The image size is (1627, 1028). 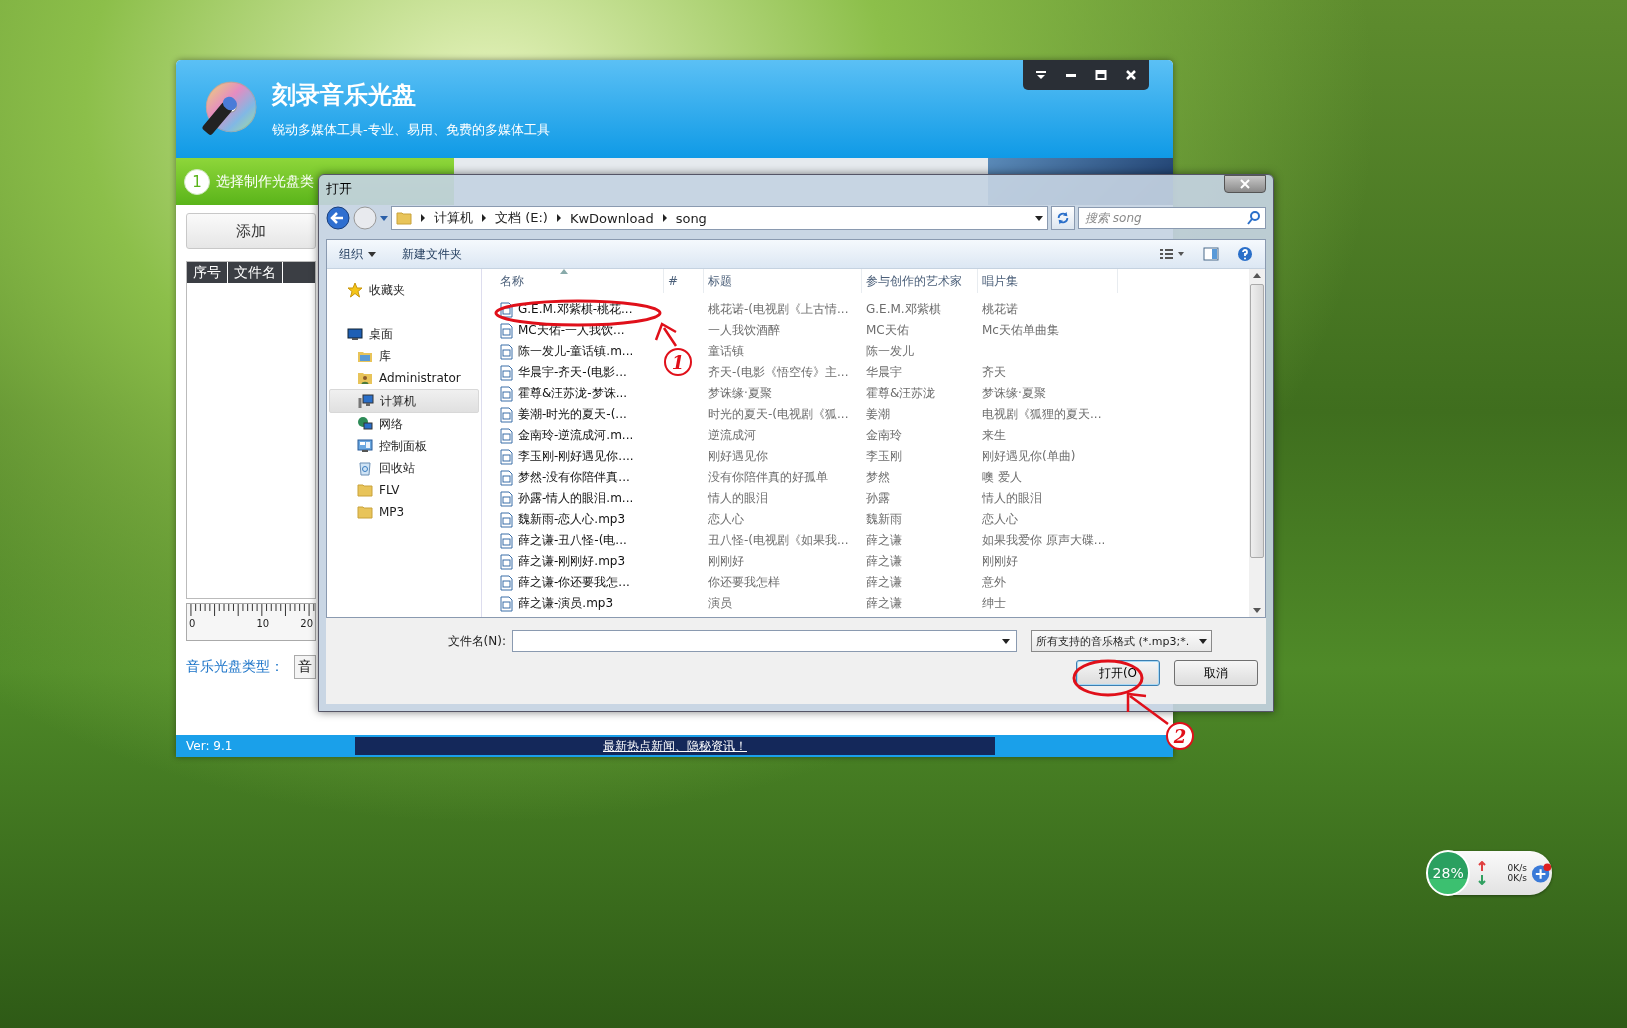 I want to click on nav-item: 网络, so click(x=404, y=424).